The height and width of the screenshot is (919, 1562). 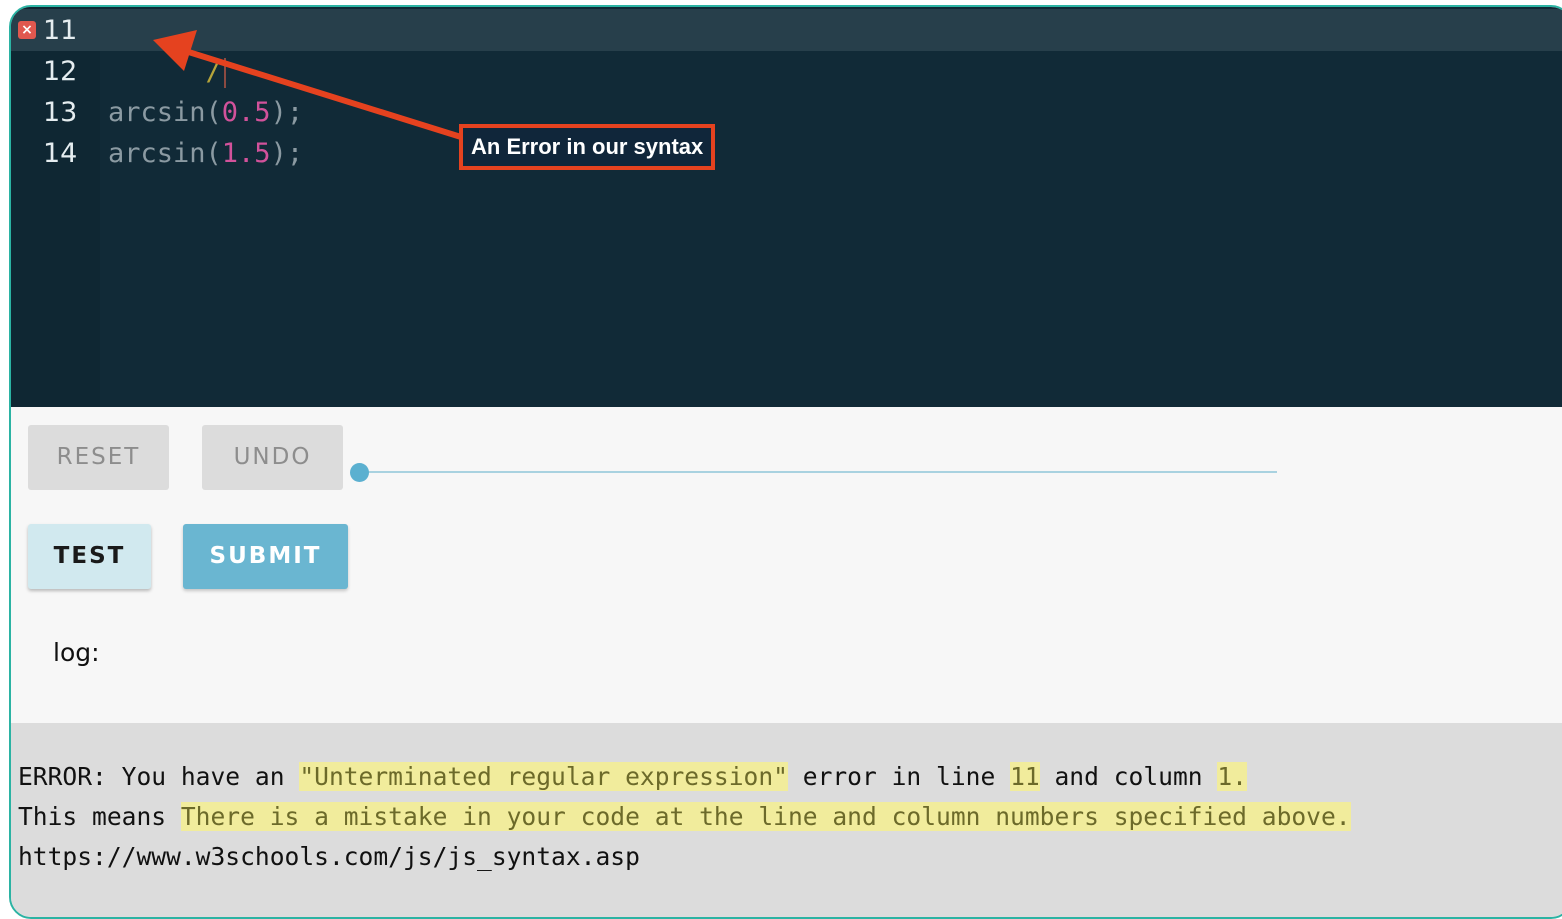 What do you see at coordinates (587, 147) in the screenshot?
I see `annotation-label: An Error in our syntax` at bounding box center [587, 147].